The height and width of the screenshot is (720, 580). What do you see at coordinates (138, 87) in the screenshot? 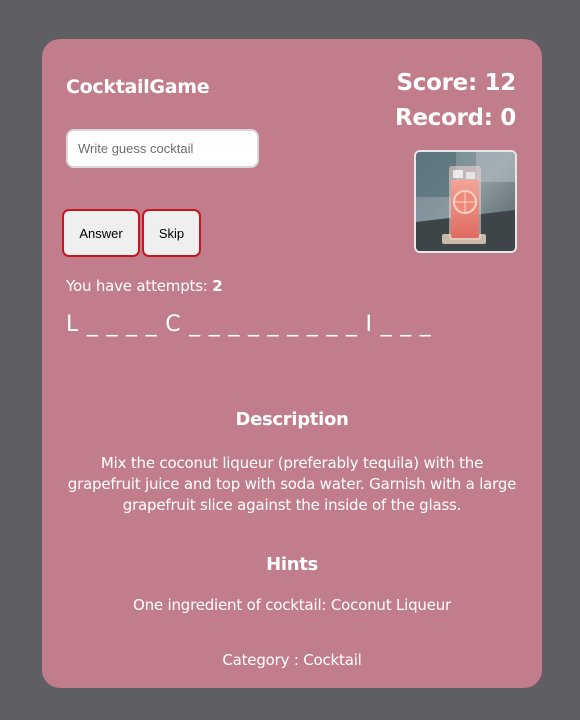
I see `app-title: CocktailGame` at bounding box center [138, 87].